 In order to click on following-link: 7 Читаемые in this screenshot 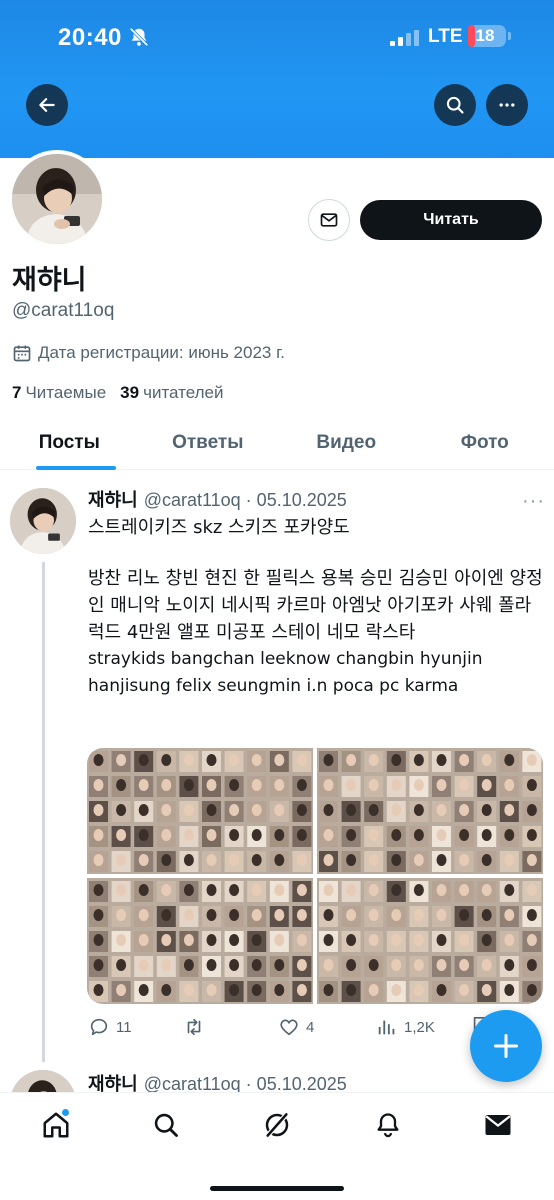, I will do `click(59, 393)`.